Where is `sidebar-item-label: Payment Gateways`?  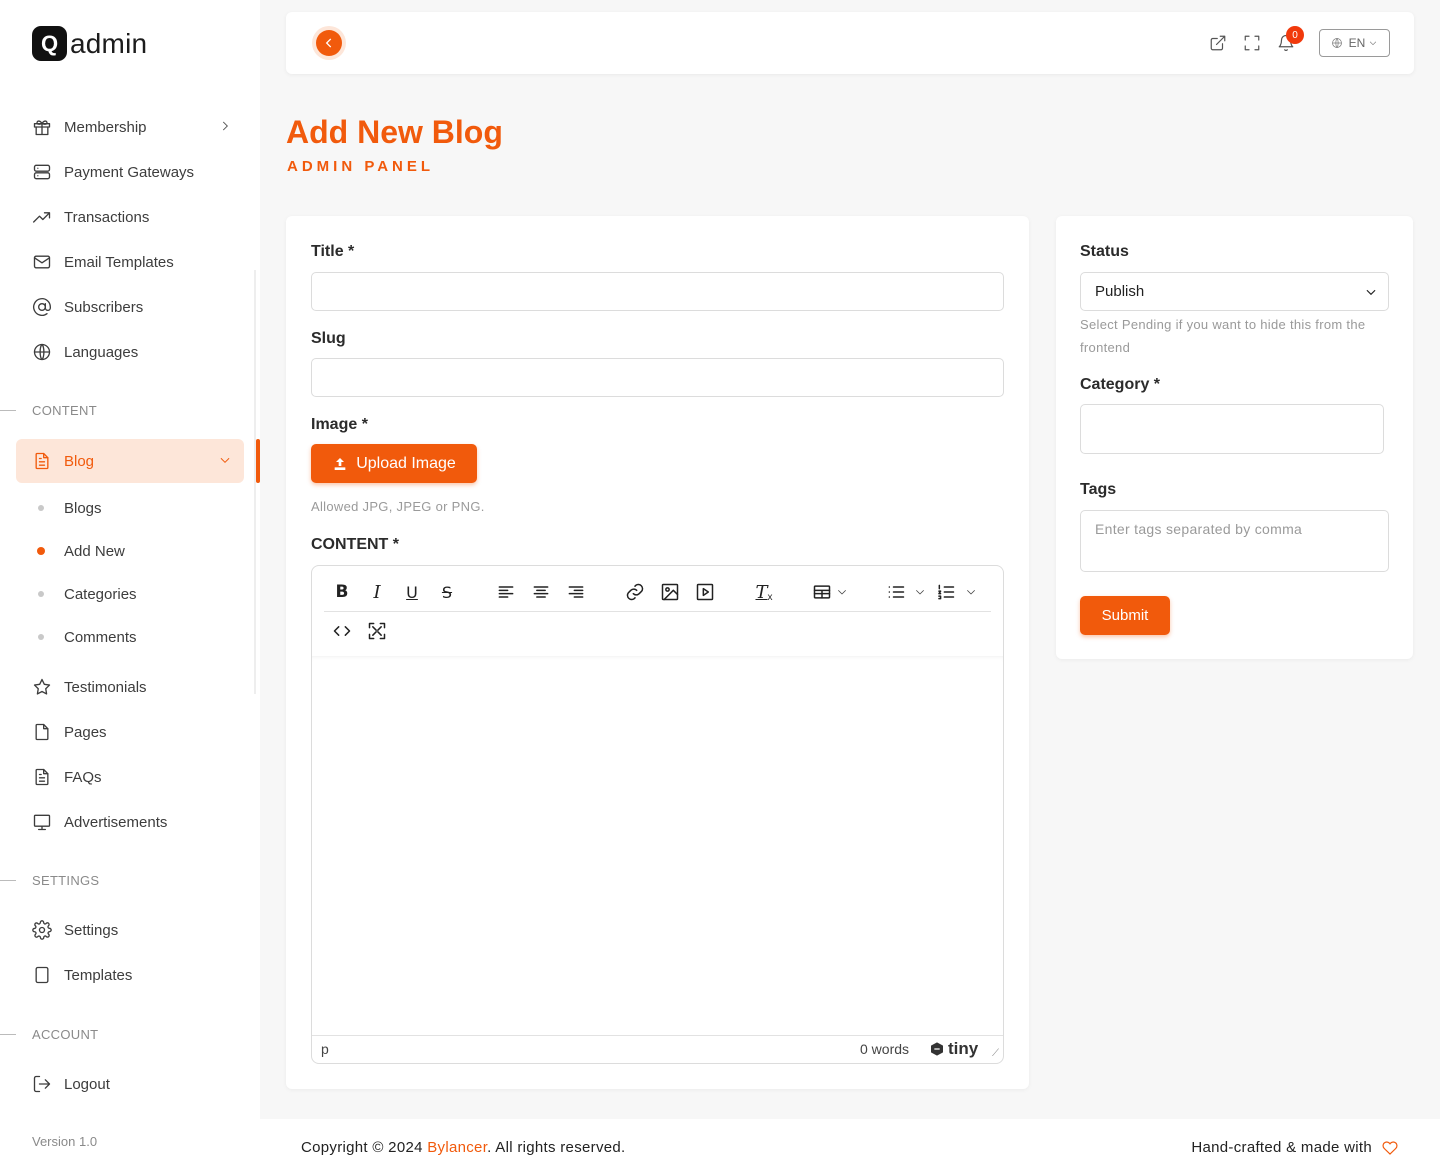
sidebar-item-label: Payment Gateways is located at coordinates (129, 172).